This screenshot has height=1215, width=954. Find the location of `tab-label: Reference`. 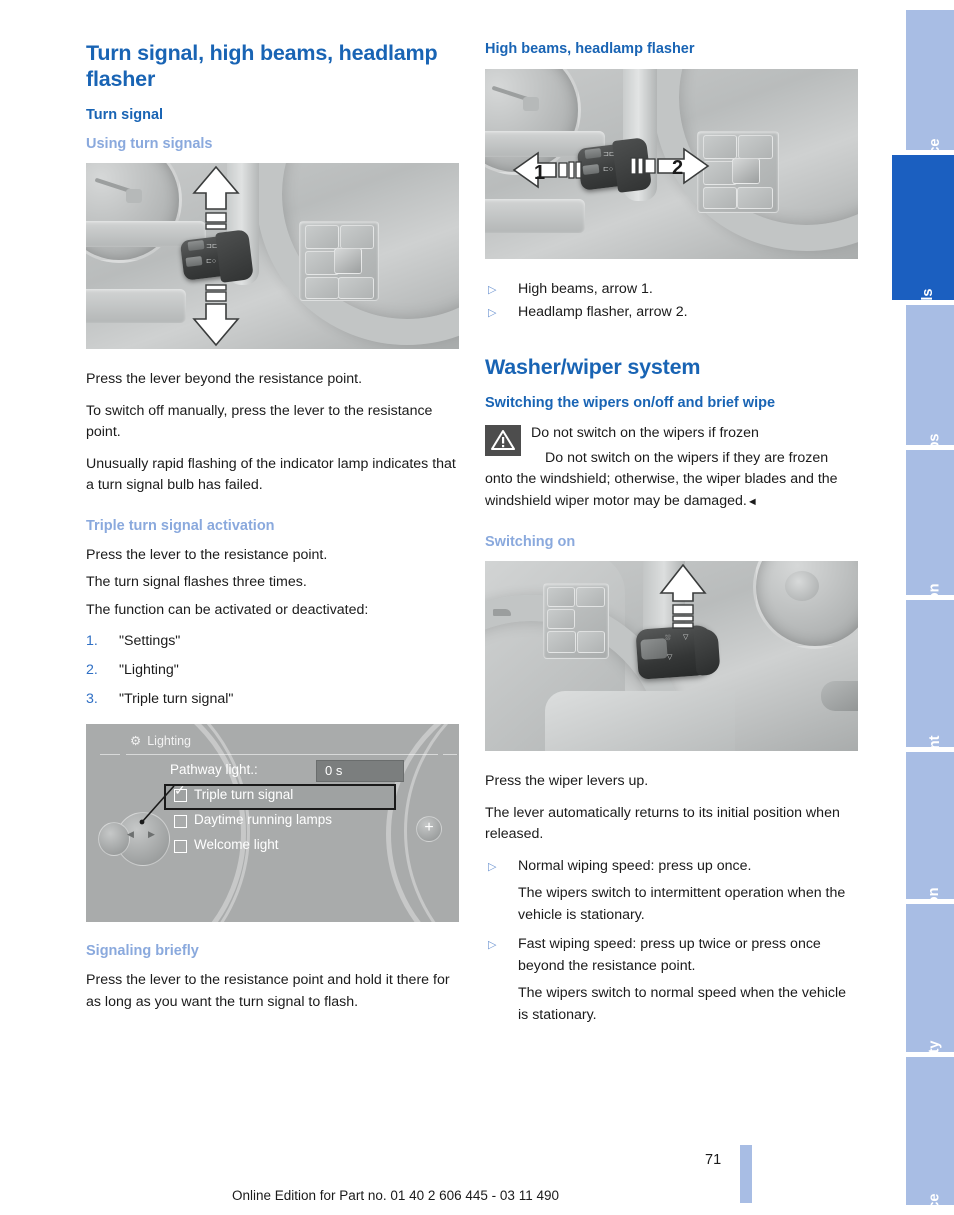

tab-label: Reference is located at coordinates (935, 1204).